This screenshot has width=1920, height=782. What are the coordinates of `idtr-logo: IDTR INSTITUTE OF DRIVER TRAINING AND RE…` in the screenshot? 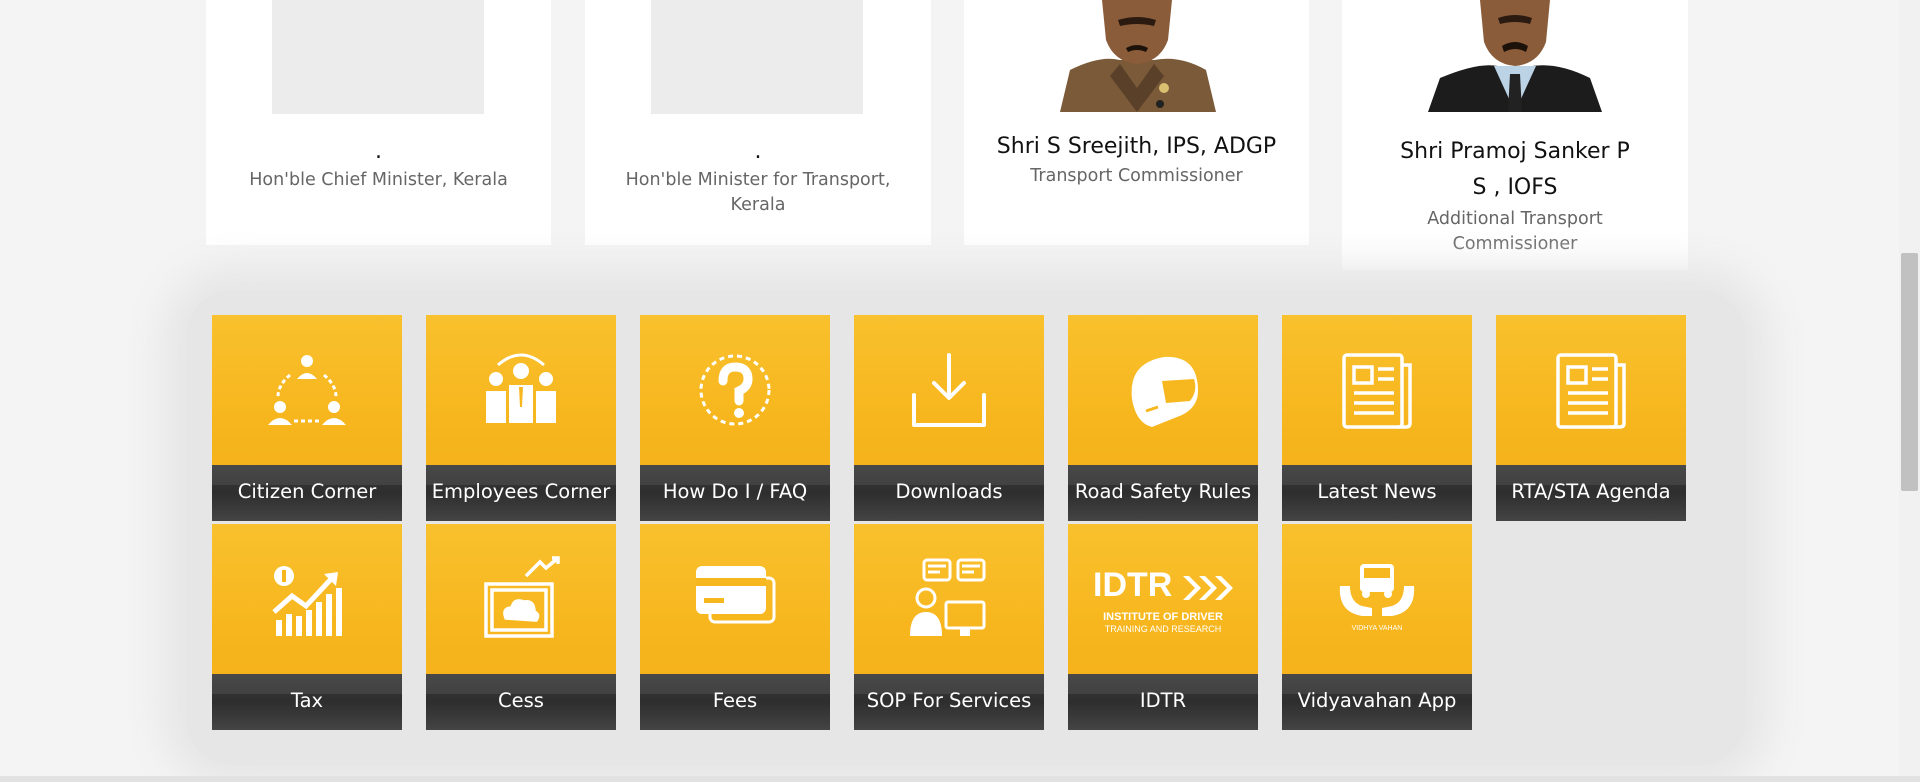 It's located at (1163, 599).